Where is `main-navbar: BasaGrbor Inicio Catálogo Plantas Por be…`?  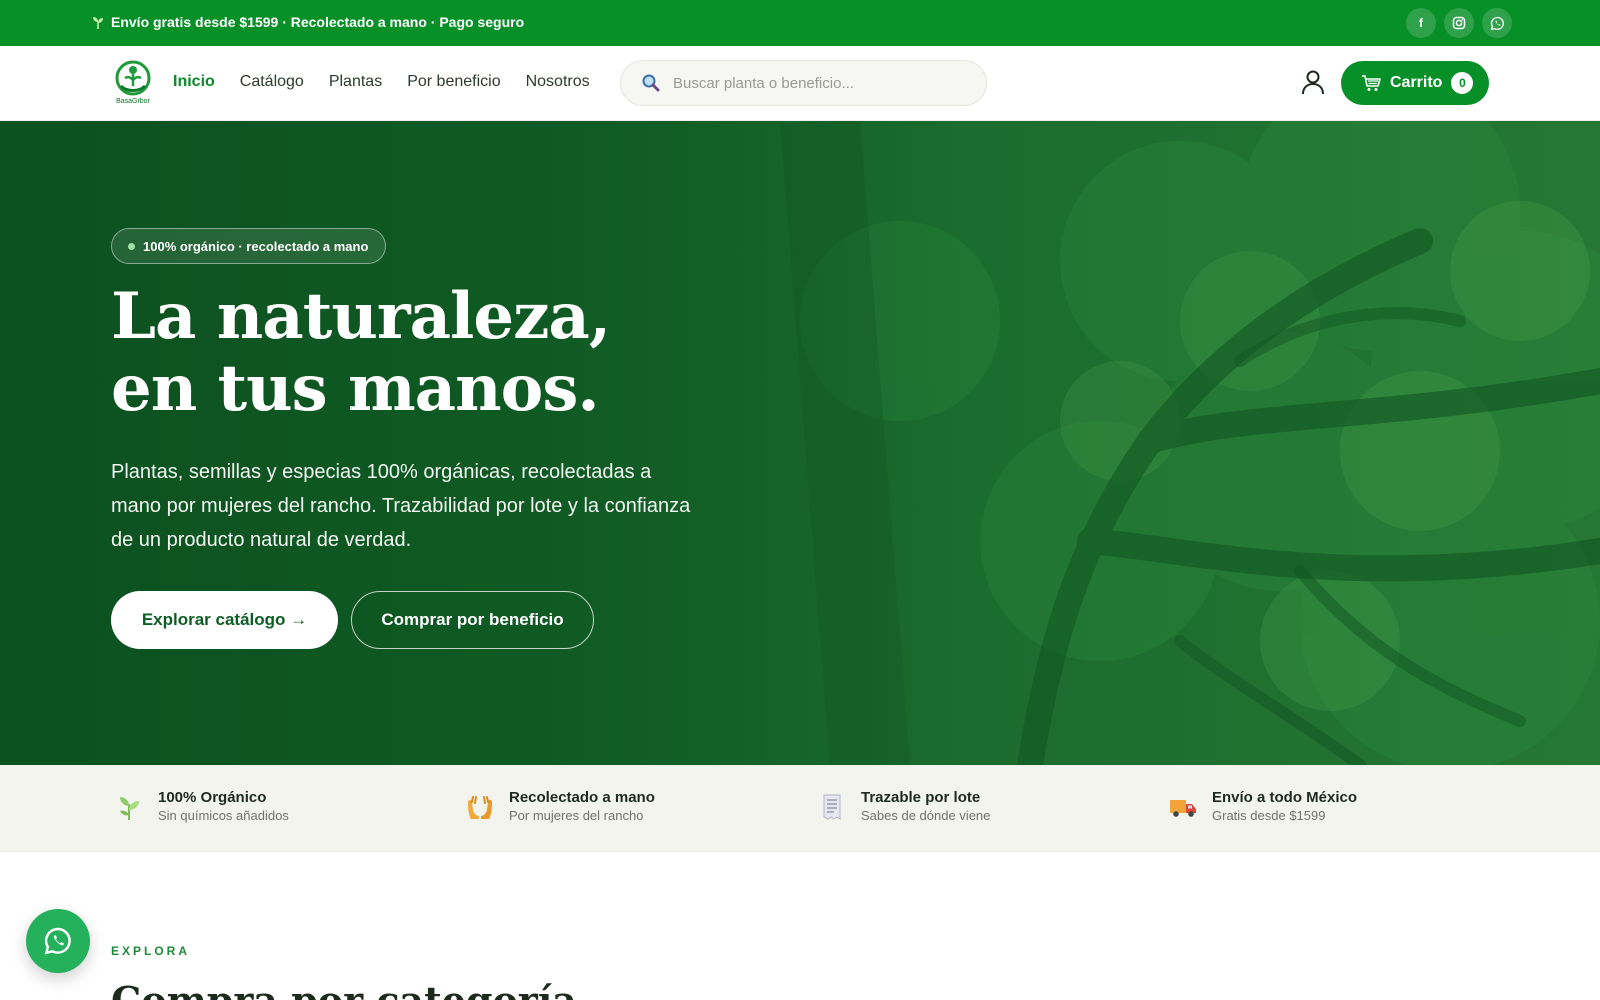
main-navbar: BasaGrbor Inicio Catálogo Plantas Por be… is located at coordinates (800, 83).